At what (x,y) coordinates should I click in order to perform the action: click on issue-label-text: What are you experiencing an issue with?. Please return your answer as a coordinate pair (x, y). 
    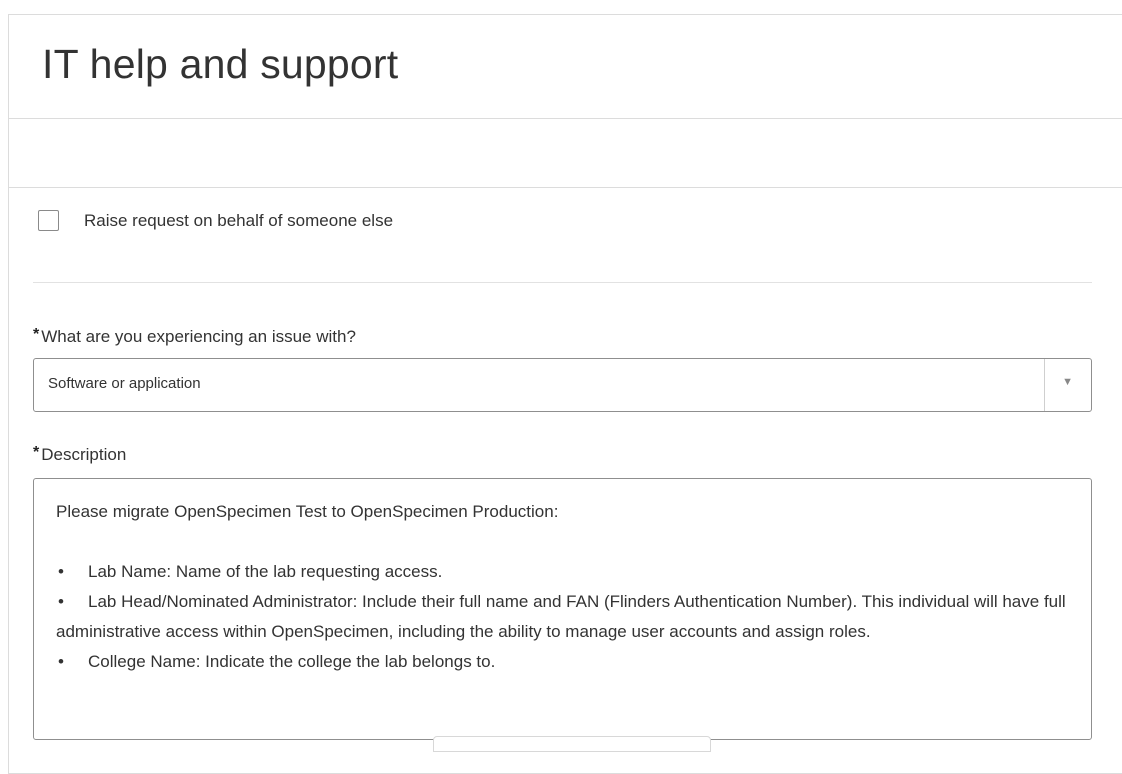
    Looking at the image, I should click on (198, 336).